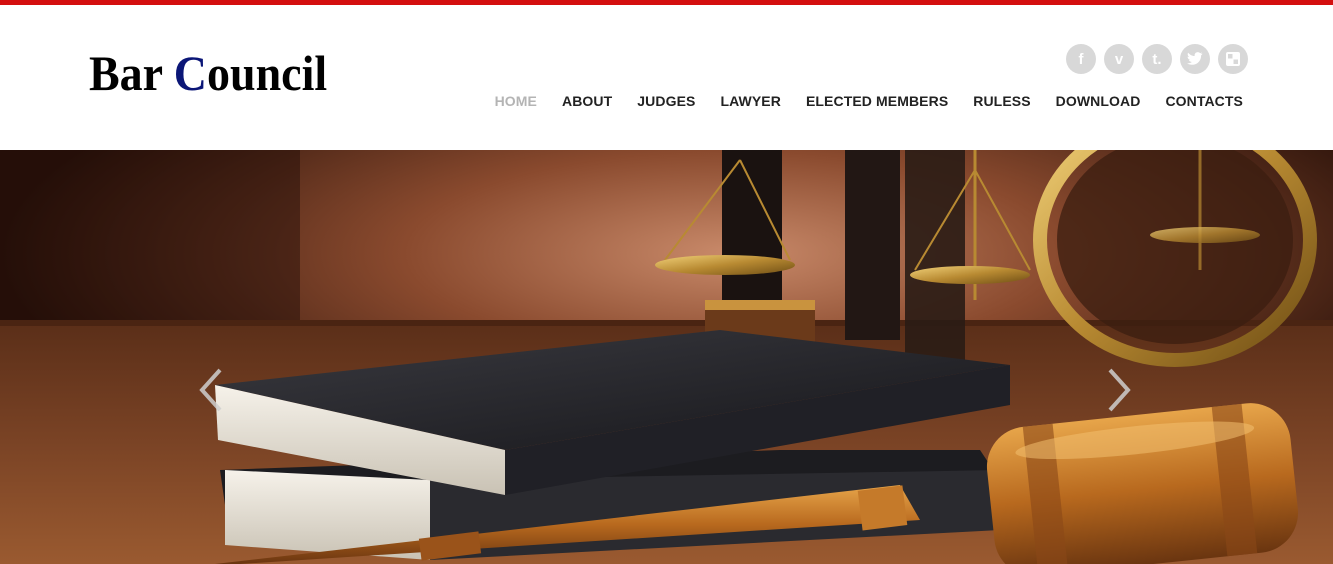 The width and height of the screenshot is (1333, 564). Describe the element at coordinates (587, 101) in the screenshot. I see `nav-about: ABOUT` at that location.